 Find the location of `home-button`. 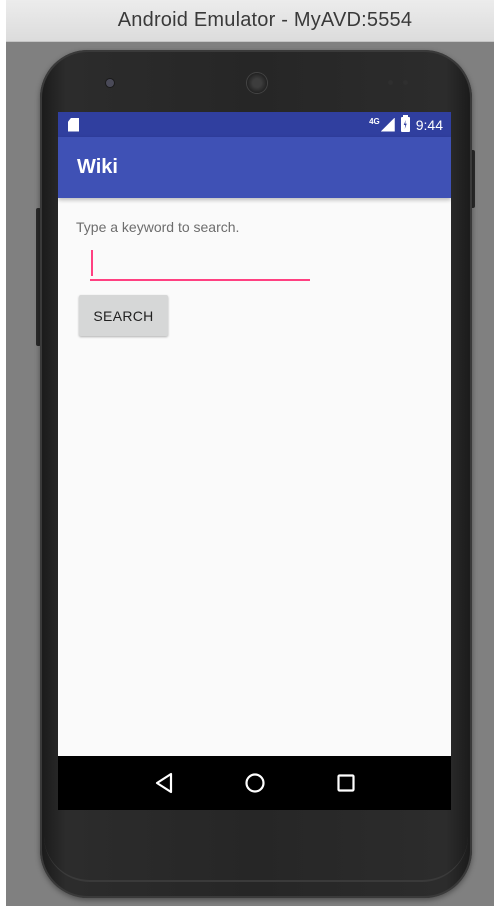

home-button is located at coordinates (255, 783).